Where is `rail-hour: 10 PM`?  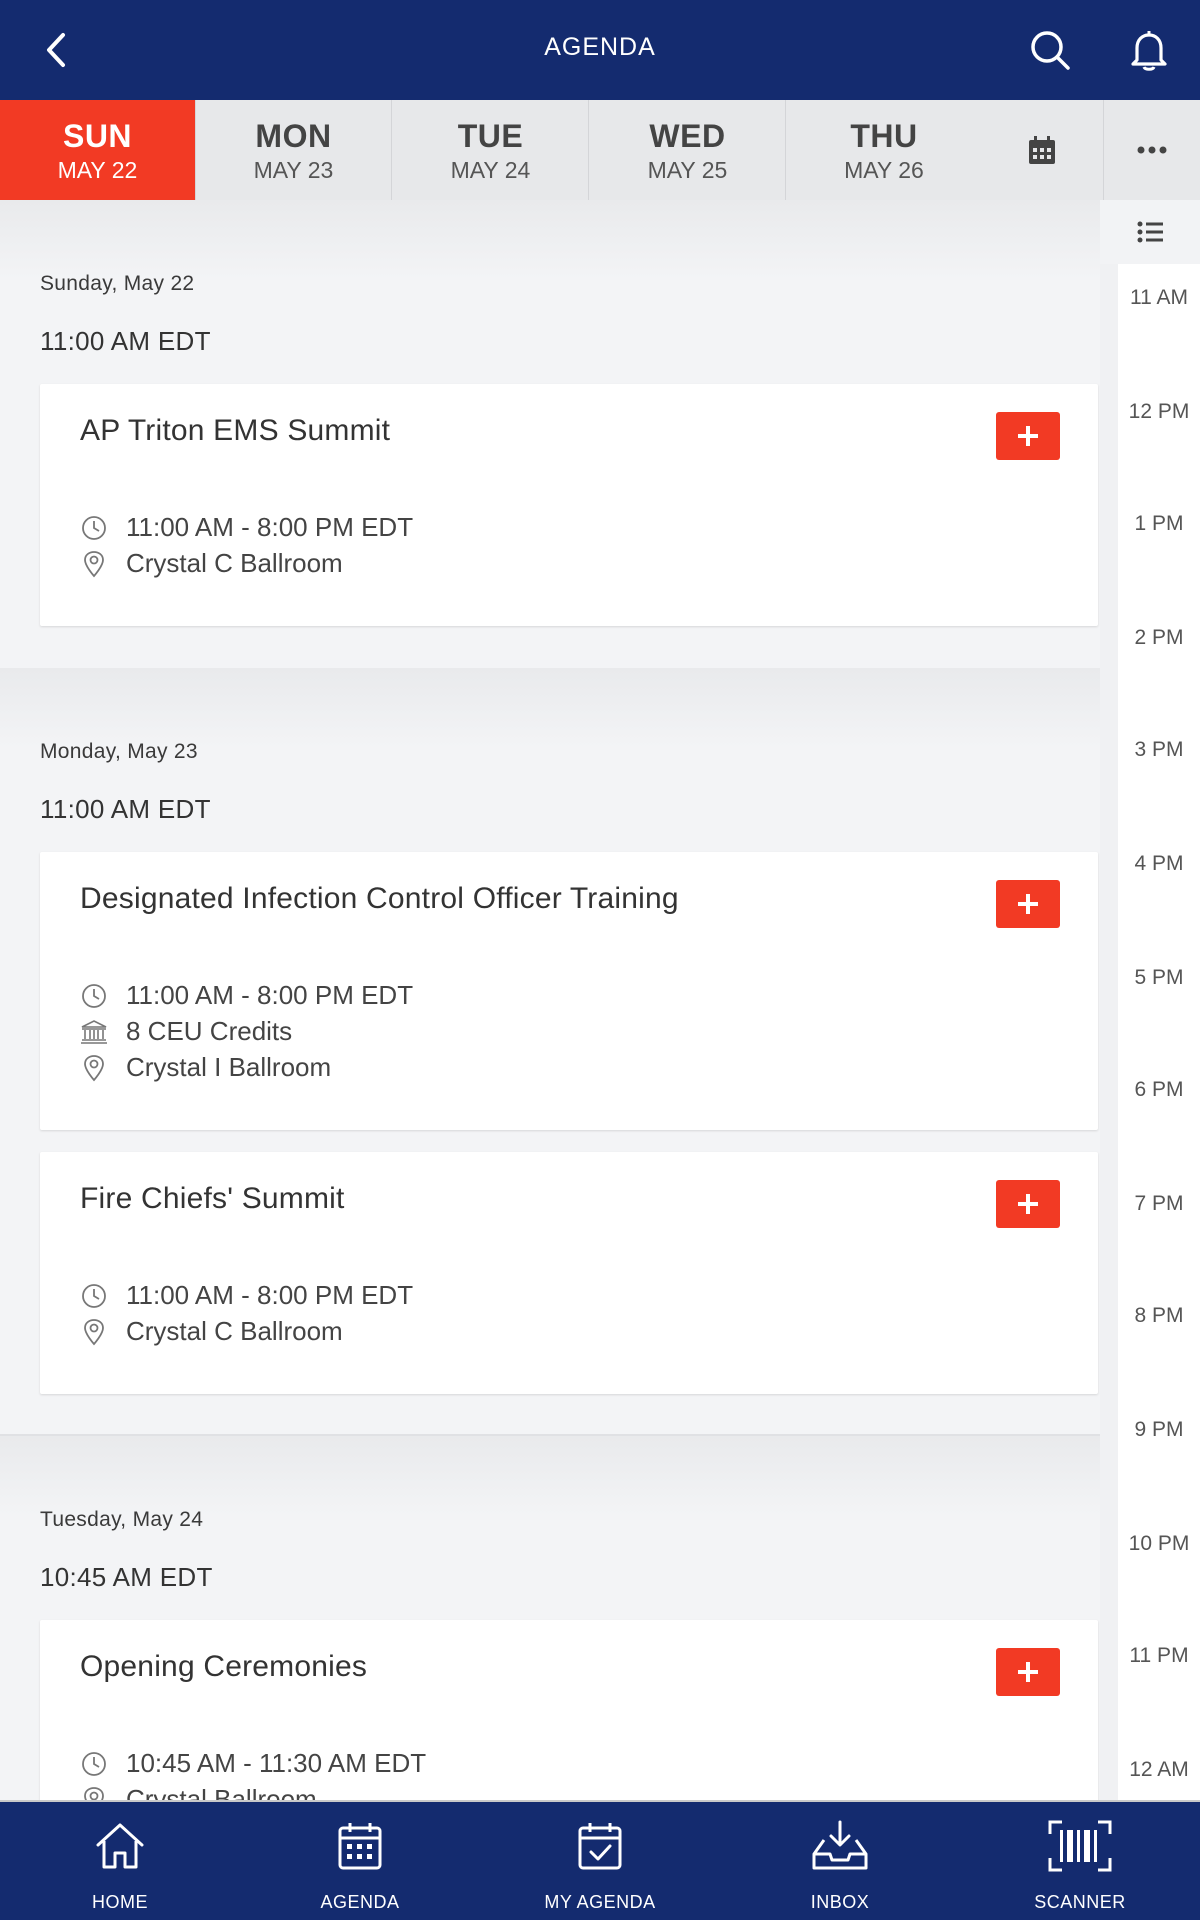
rail-hour: 10 PM is located at coordinates (1159, 1544).